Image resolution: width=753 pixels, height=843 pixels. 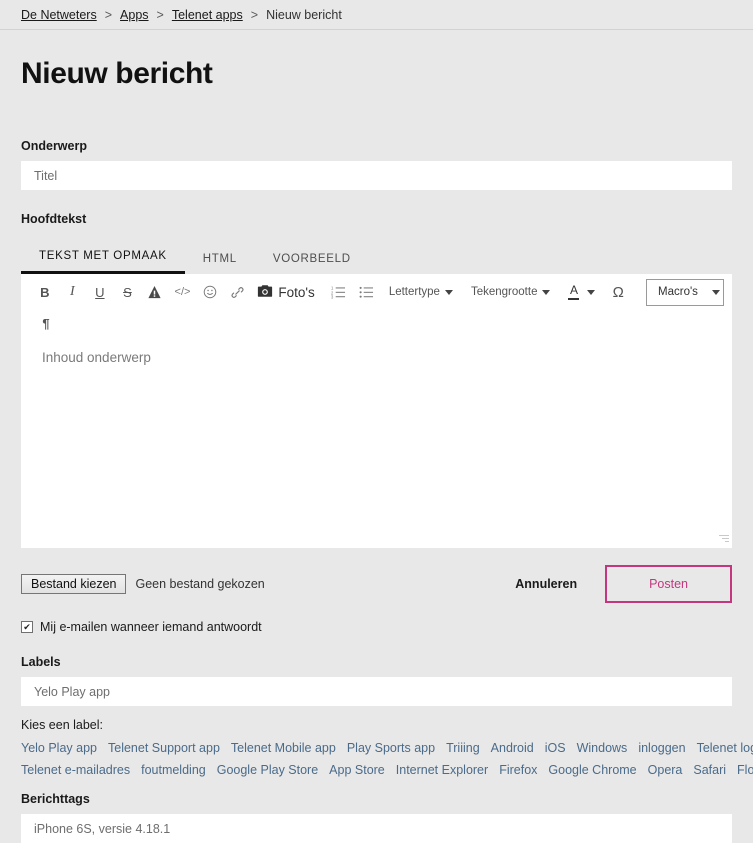 What do you see at coordinates (151, 627) in the screenshot?
I see `notify-checkbox-label: Mij e-mailen wanneer iemand antwoordt` at bounding box center [151, 627].